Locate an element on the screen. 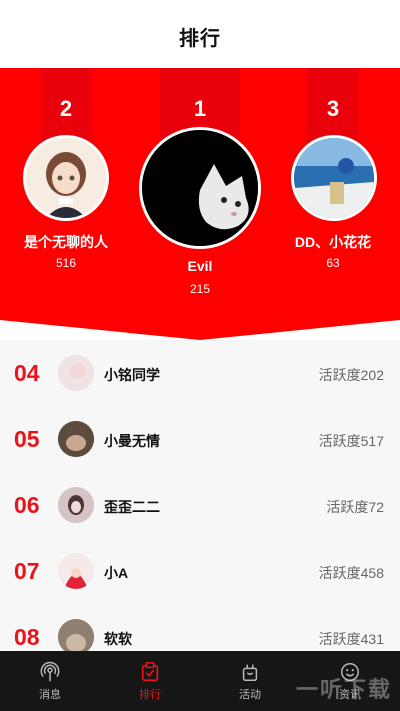 This screenshot has width=400, height=711. santorini-avatar-image is located at coordinates (334, 178).